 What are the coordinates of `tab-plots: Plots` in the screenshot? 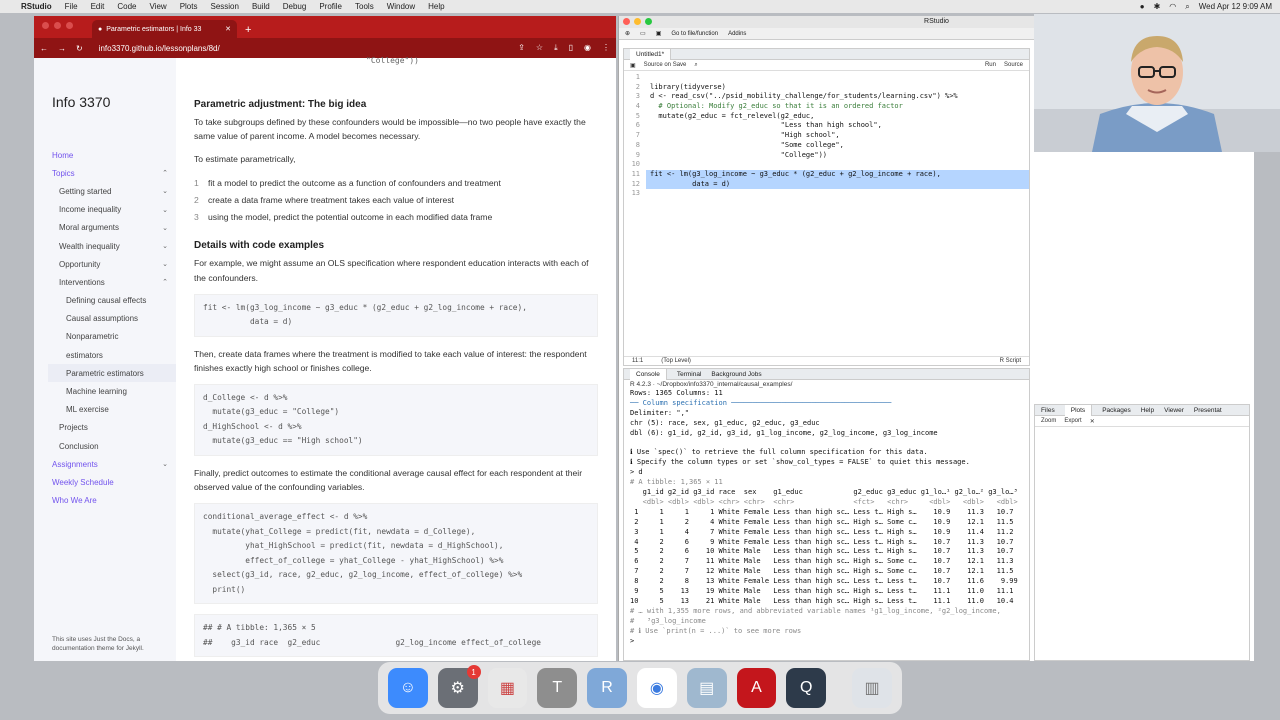 It's located at (1078, 410).